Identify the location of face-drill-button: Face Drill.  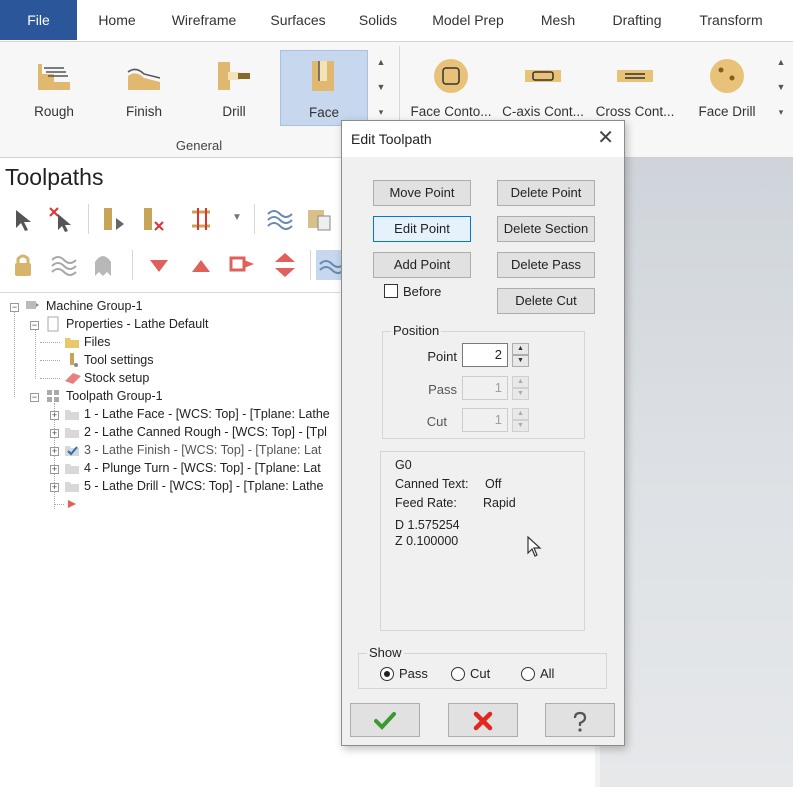
(727, 88).